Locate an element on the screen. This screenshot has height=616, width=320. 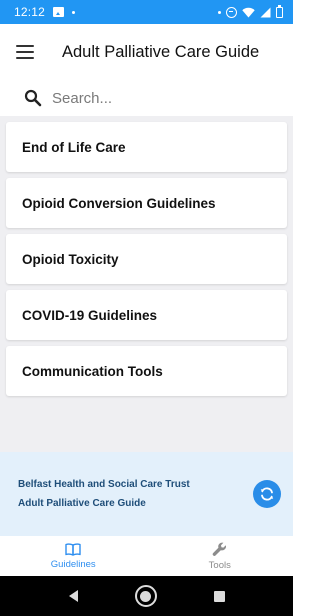
app-bar: Adult Palliative Care Guide is located at coordinates (146, 52).